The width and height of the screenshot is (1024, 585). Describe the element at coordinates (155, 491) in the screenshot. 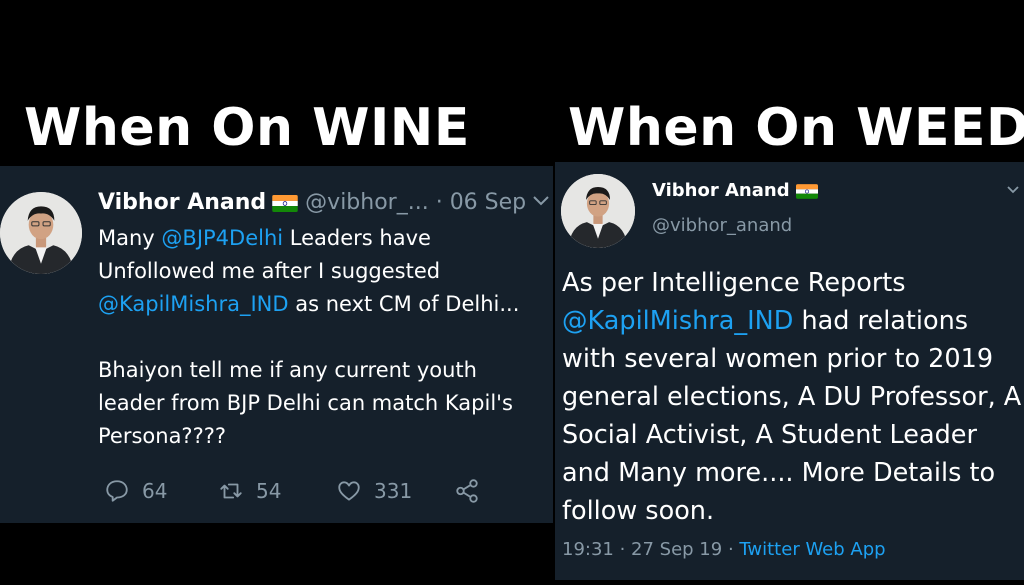

I see `reply-count: 64` at that location.